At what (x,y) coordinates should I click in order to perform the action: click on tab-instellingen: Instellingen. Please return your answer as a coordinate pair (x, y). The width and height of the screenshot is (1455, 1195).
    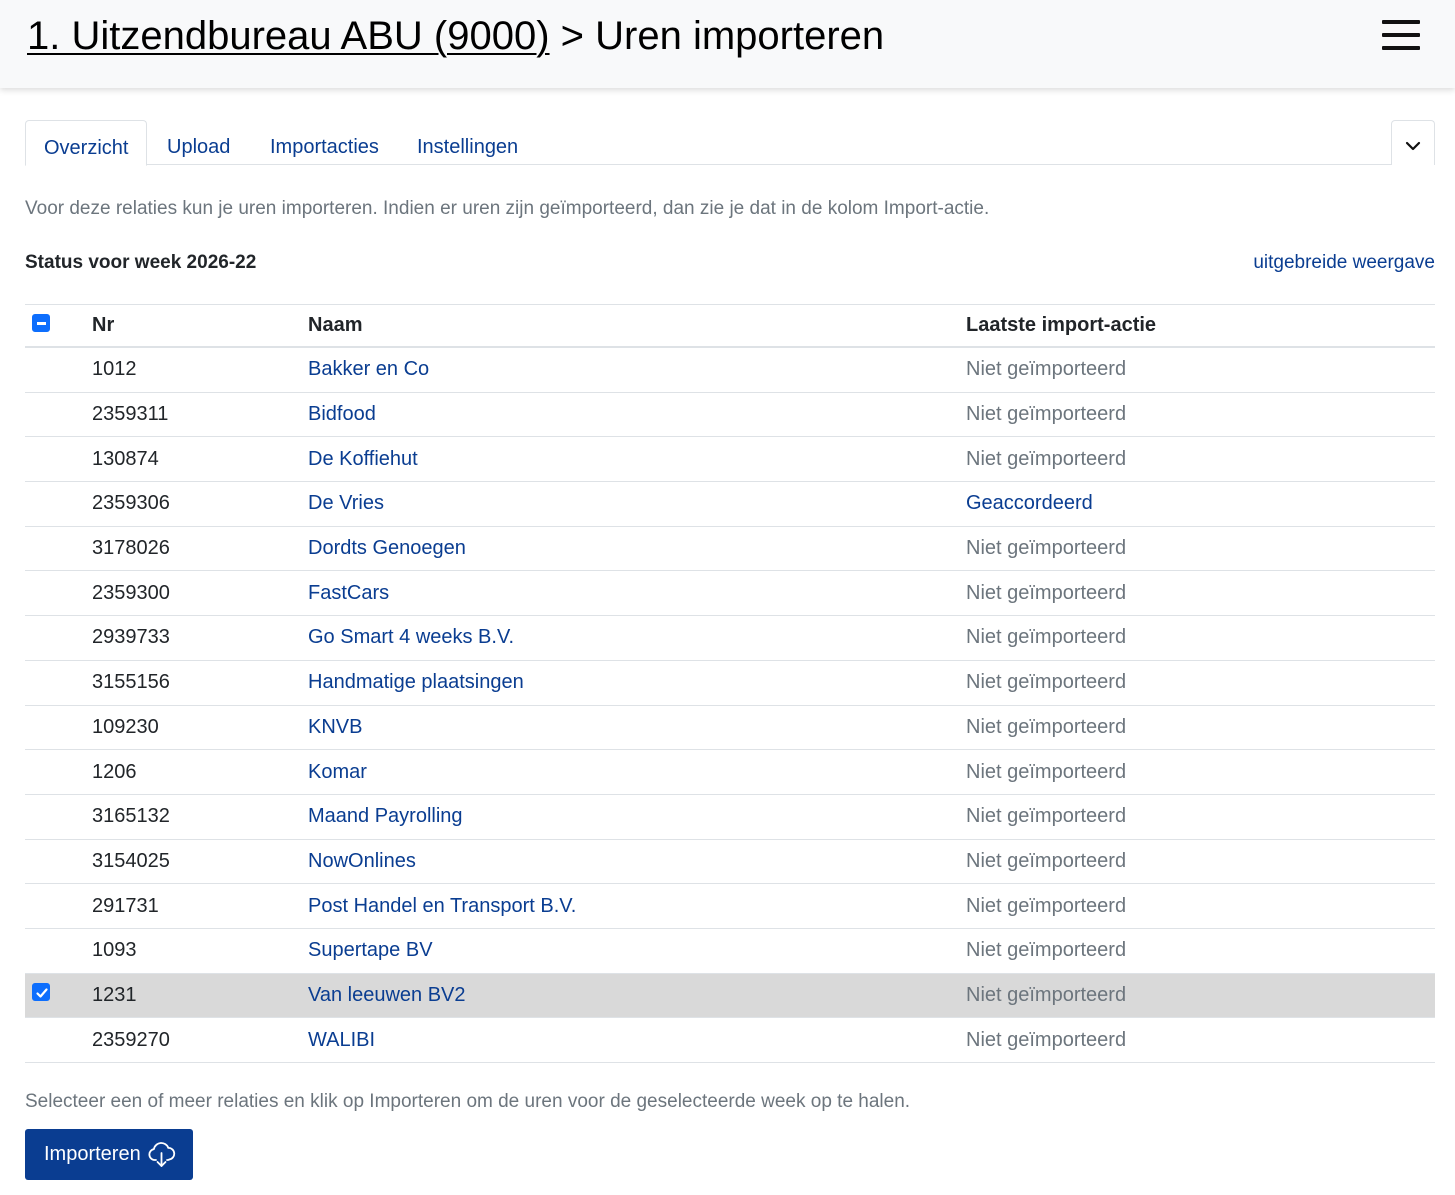
    Looking at the image, I should click on (467, 142).